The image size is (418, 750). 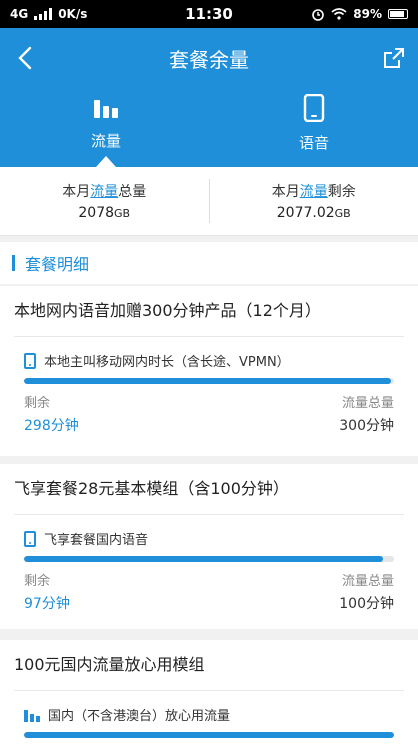 I want to click on tab-voice-label: 语音, so click(x=313, y=143).